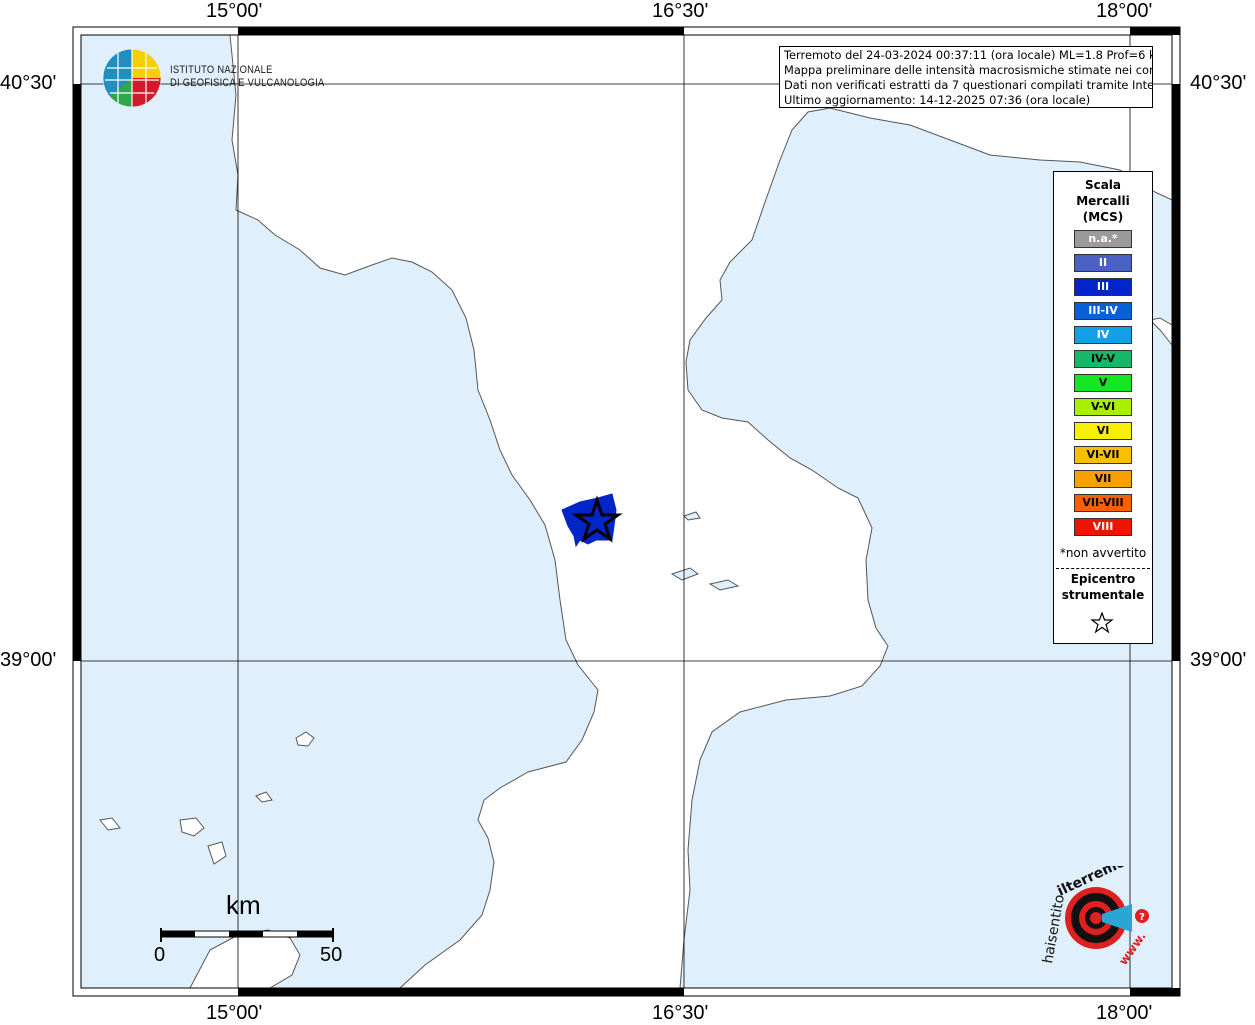 The image size is (1255, 1025). What do you see at coordinates (1103, 503) in the screenshot?
I see `legend-swatch: VII-VIII` at bounding box center [1103, 503].